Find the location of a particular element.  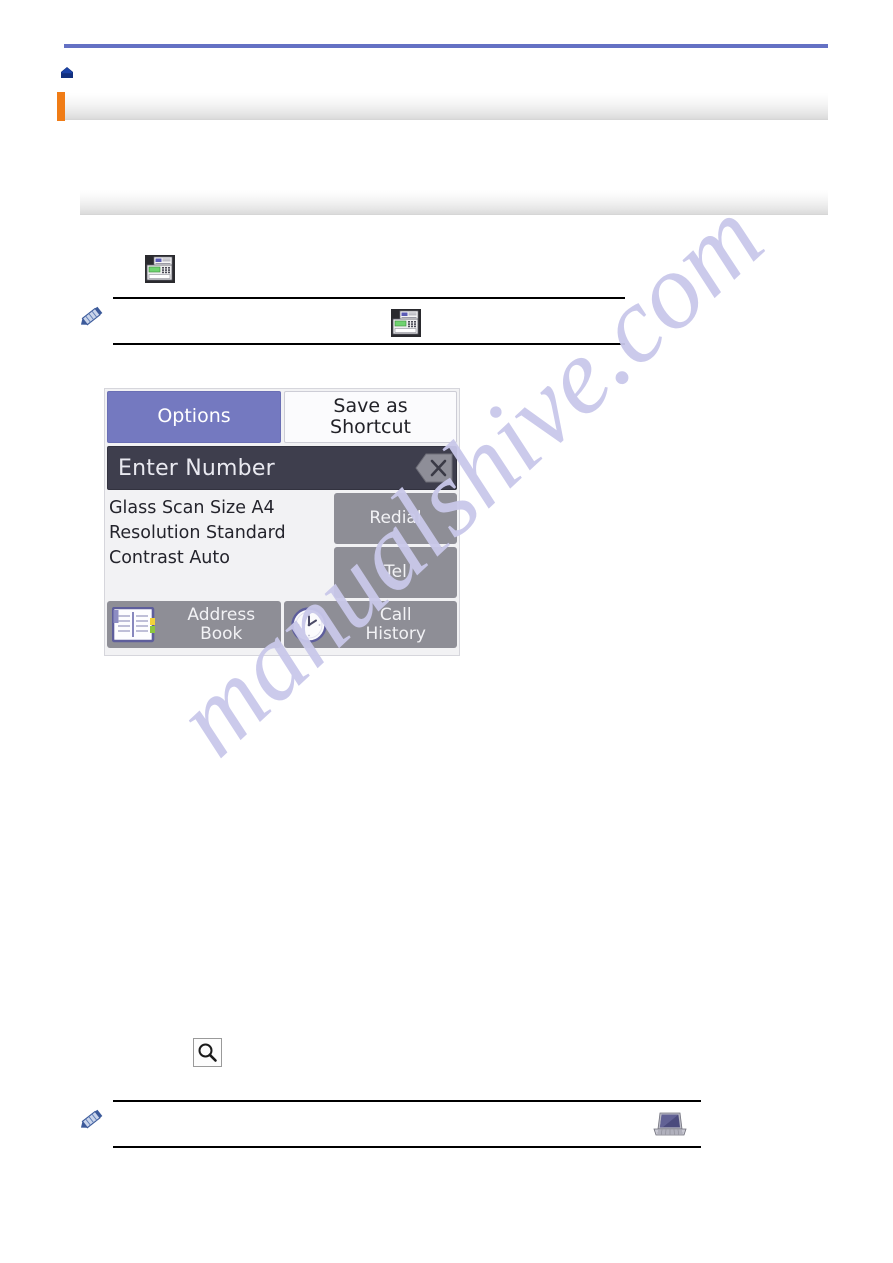

backspace-clear-icon is located at coordinates (428, 468).